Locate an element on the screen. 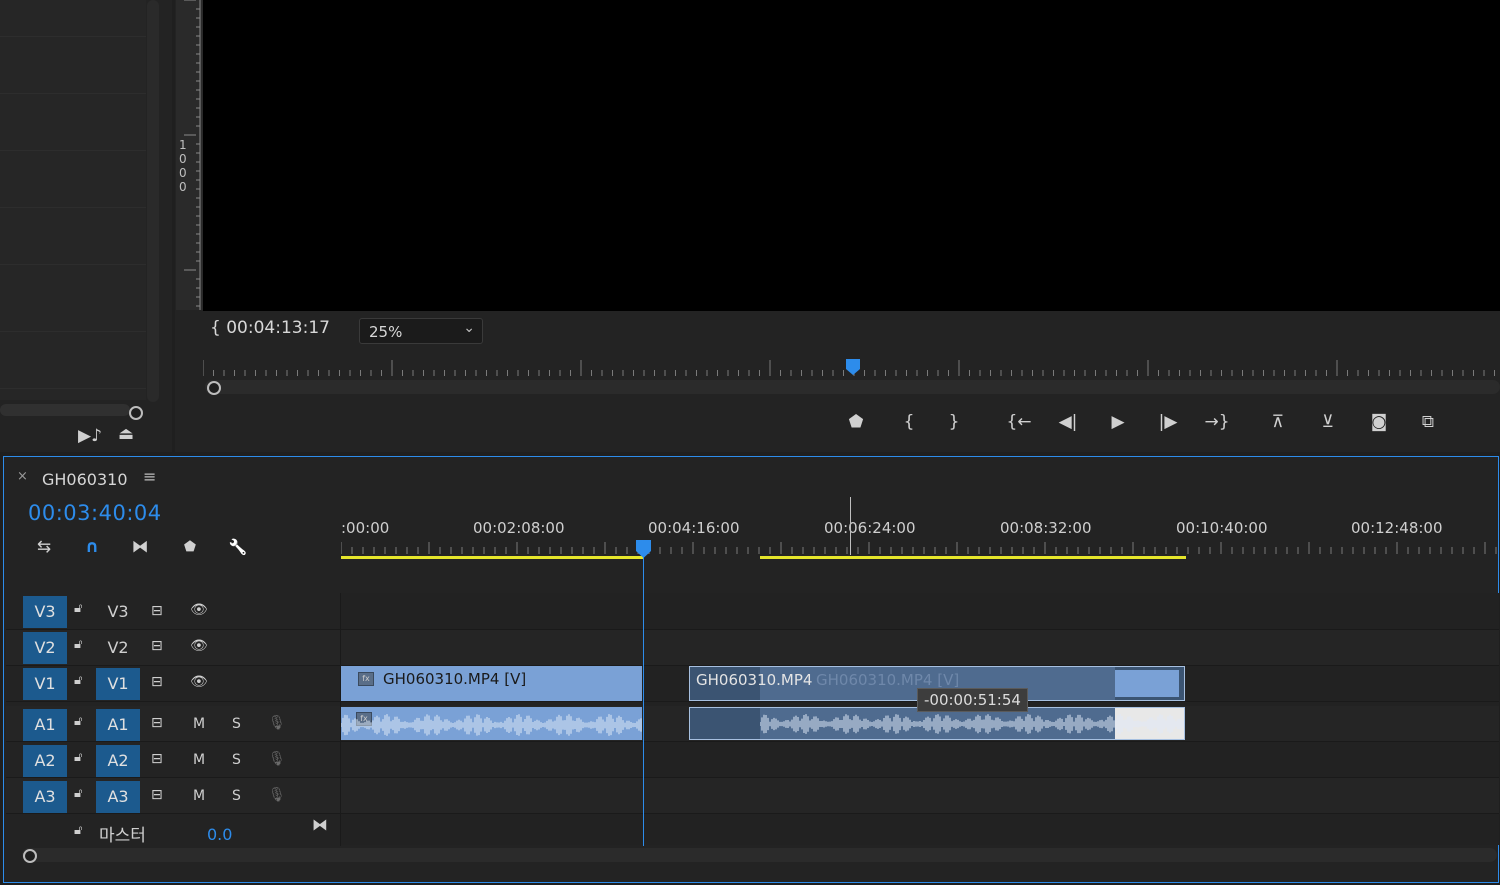 The width and height of the screenshot is (1500, 885). add-marker-button: ⬟ is located at coordinates (856, 422).